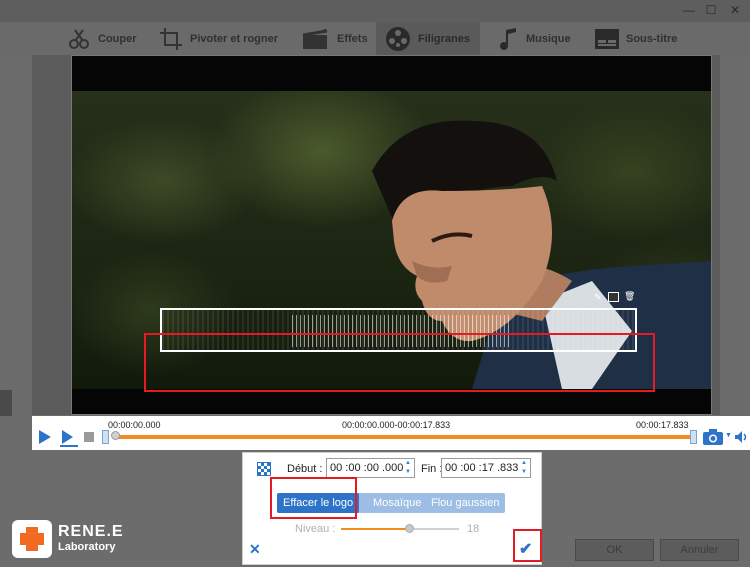 This screenshot has width=750, height=567. What do you see at coordinates (255, 549) in the screenshot?
I see `cancel-icon: ✕` at bounding box center [255, 549].